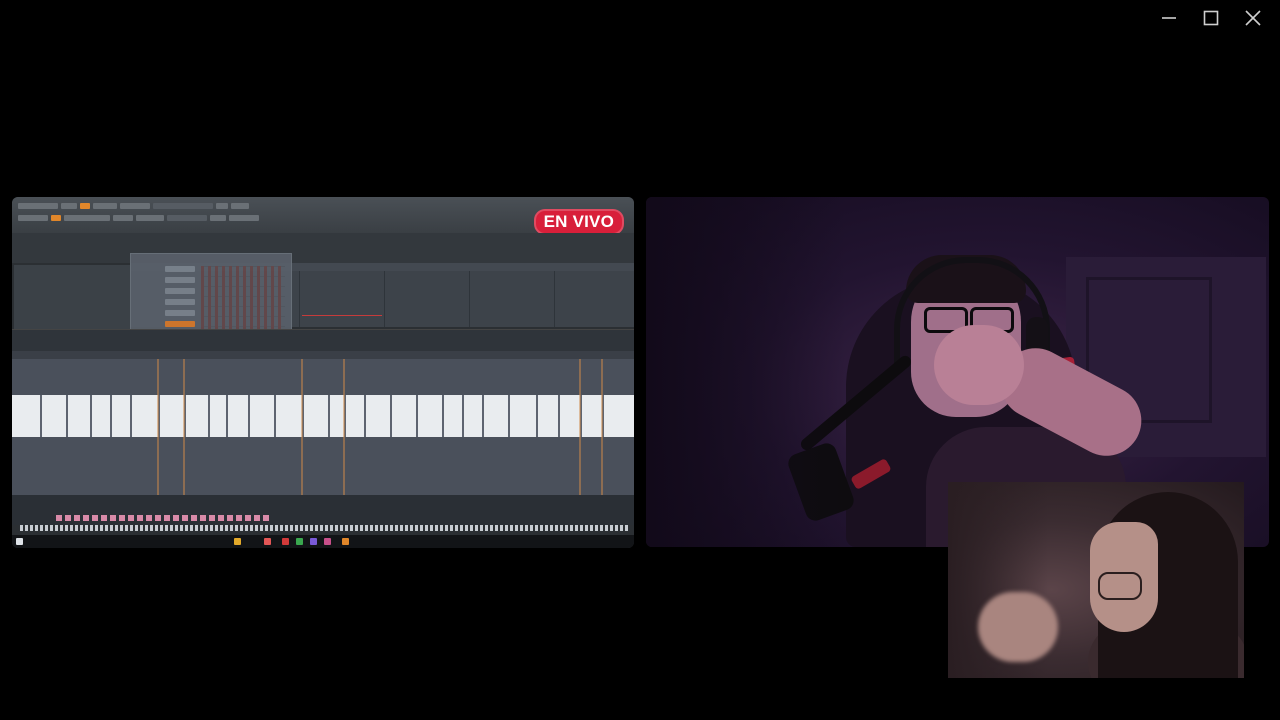 The height and width of the screenshot is (720, 1280). I want to click on minimize-icon, so click(1169, 18).